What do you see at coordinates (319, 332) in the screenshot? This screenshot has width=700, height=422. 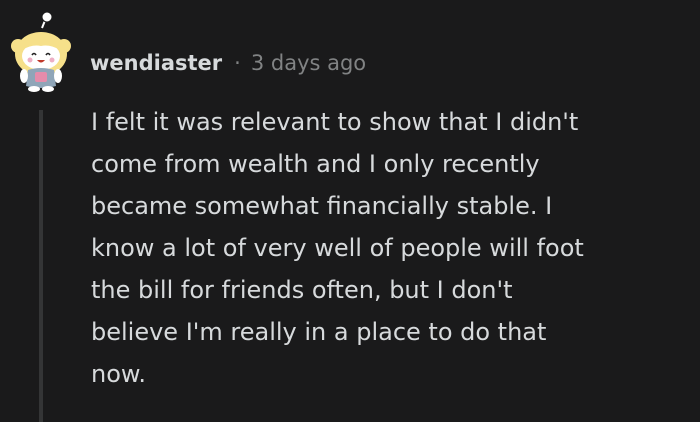 I see `comment-body-line: believe I'm really in a place to do that` at bounding box center [319, 332].